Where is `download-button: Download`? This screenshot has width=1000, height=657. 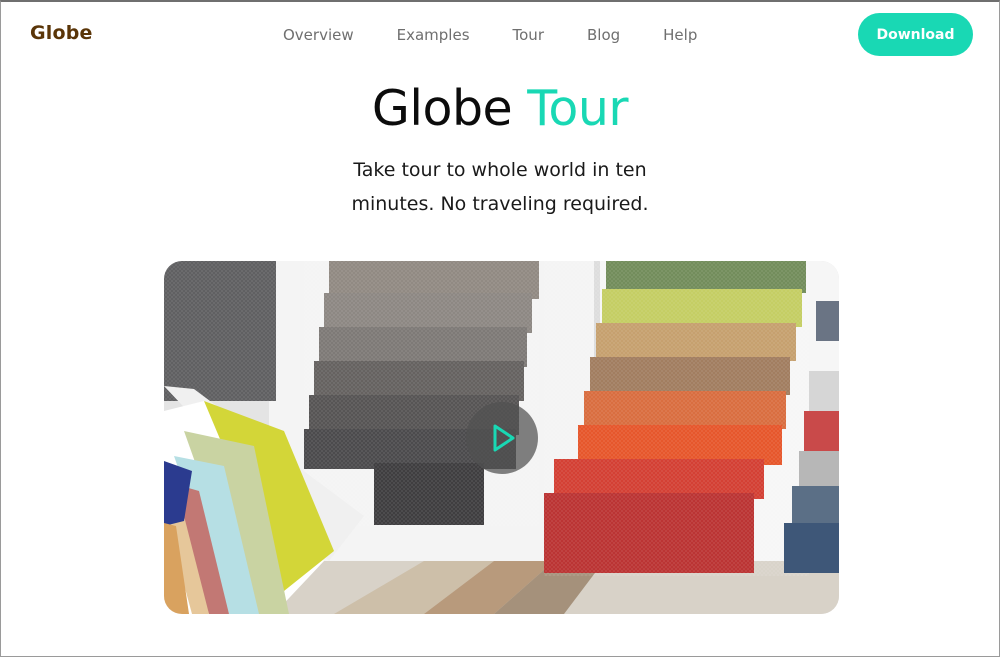 download-button: Download is located at coordinates (915, 34).